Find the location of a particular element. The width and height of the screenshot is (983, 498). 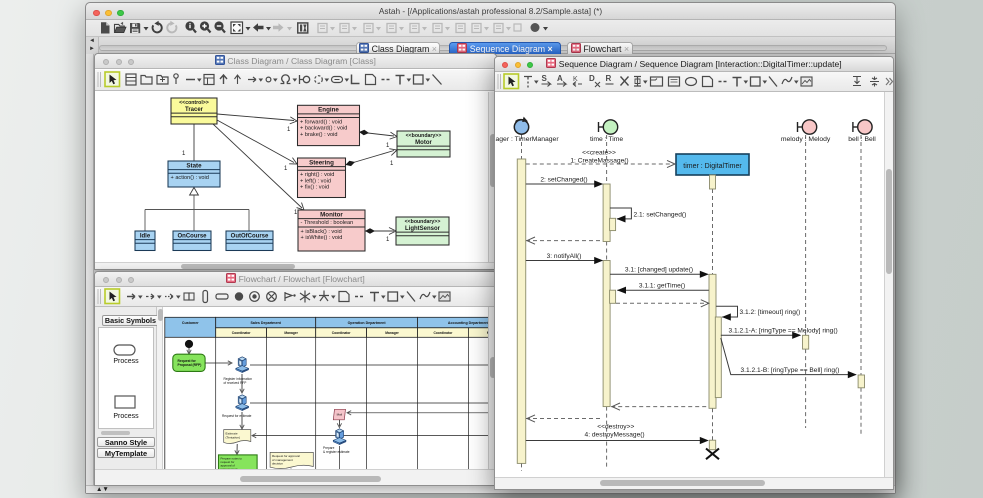

svg-text: Steering is located at coordinates (321, 162).